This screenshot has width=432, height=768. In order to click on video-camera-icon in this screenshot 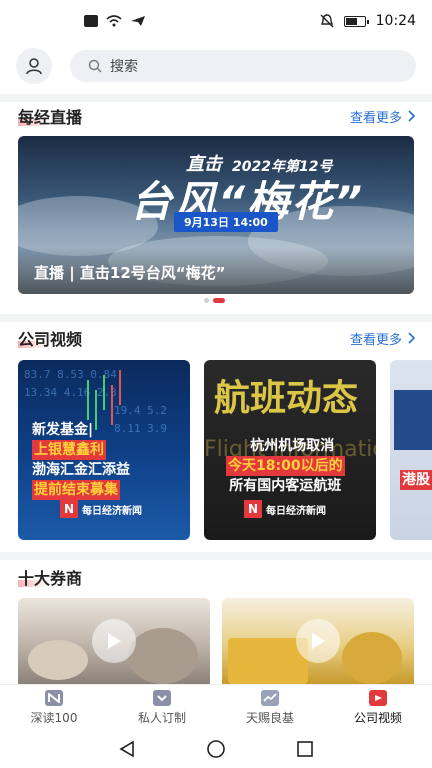, I will do `click(378, 697)`.